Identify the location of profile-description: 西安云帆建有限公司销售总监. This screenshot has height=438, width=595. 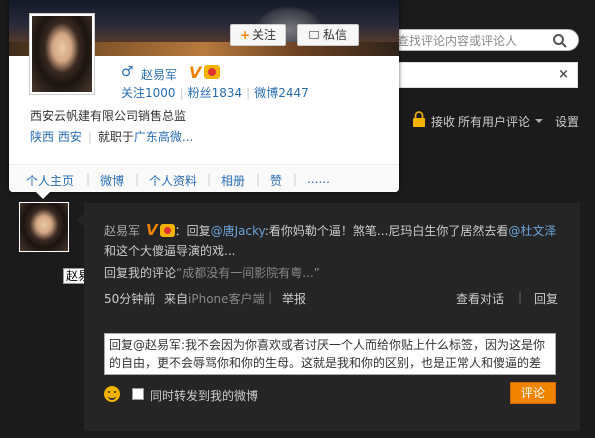
(108, 116).